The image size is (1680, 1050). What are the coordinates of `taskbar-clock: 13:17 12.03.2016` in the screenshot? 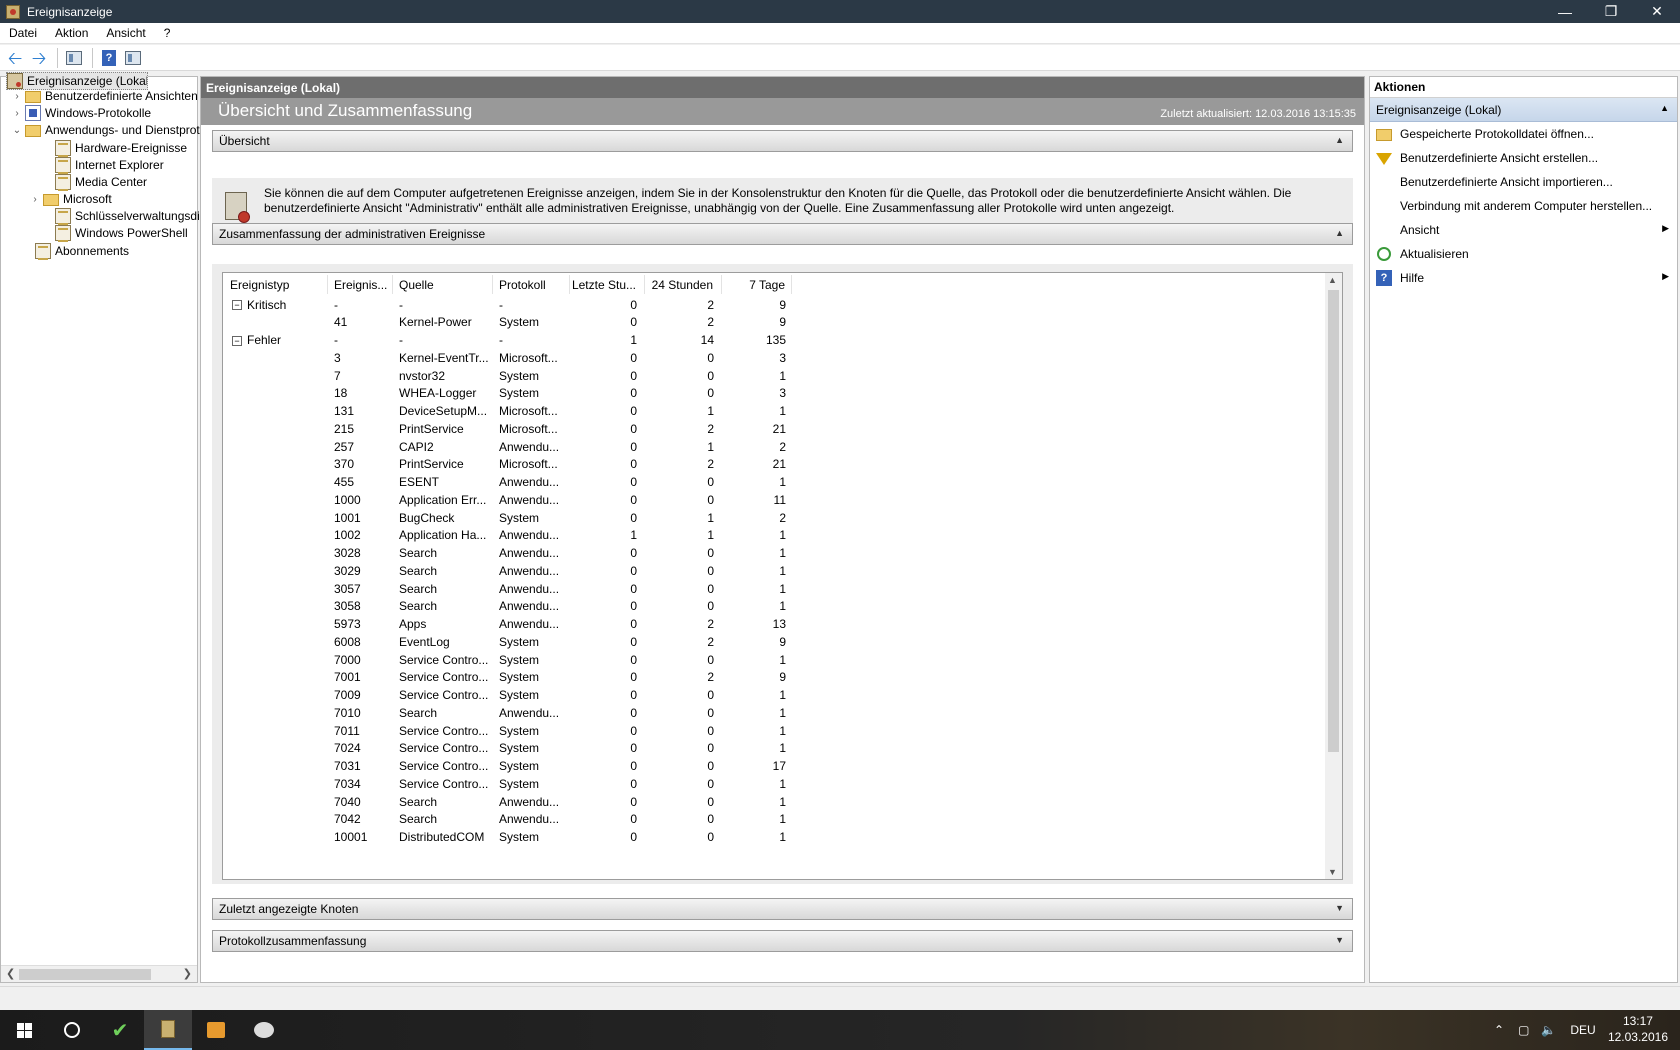 It's located at (1638, 1029).